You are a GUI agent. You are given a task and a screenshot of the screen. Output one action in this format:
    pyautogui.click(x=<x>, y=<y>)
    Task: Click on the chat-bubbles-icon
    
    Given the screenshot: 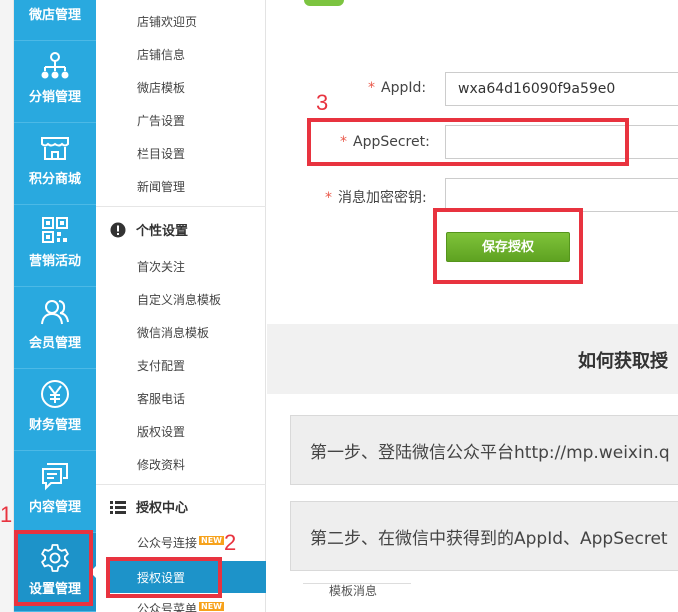 What is the action you would take?
    pyautogui.click(x=55, y=477)
    